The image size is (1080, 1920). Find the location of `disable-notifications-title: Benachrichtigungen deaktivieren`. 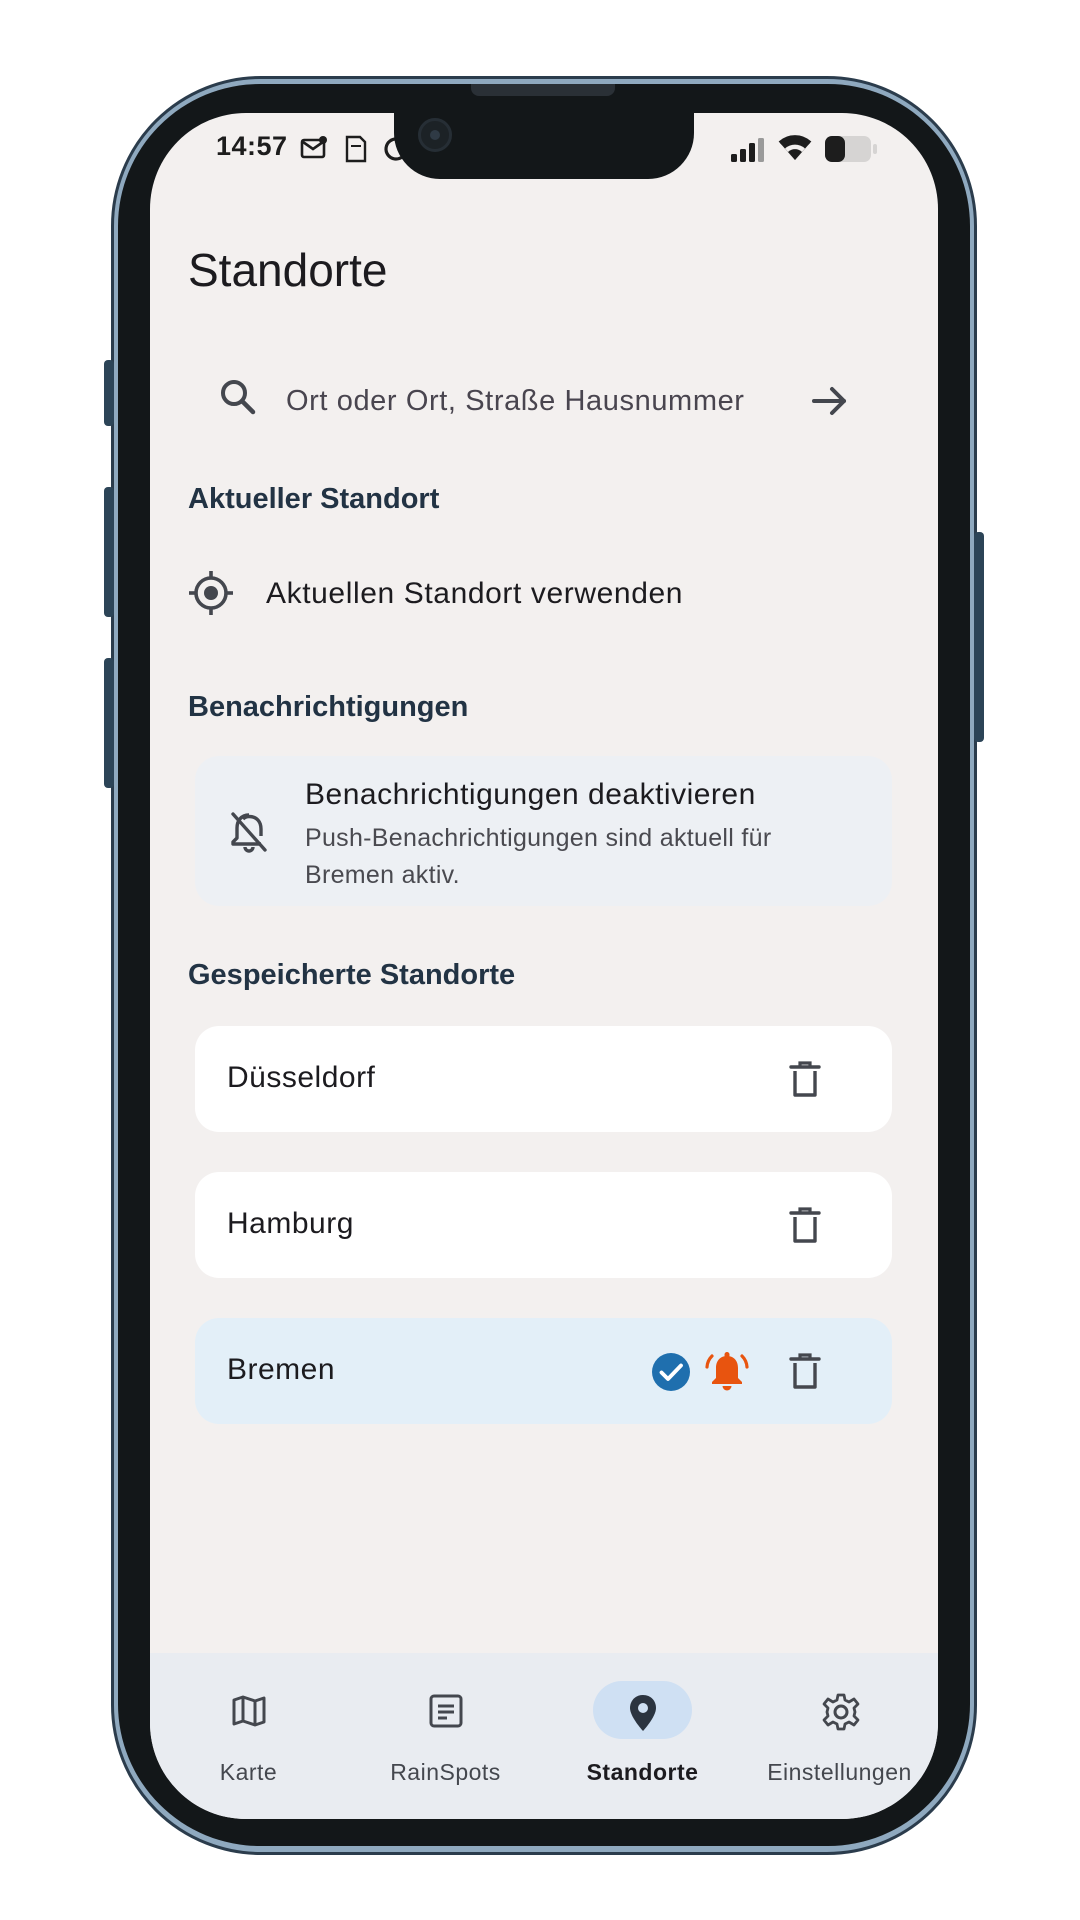

disable-notifications-title: Benachrichtigungen deaktivieren is located at coordinates (530, 794).